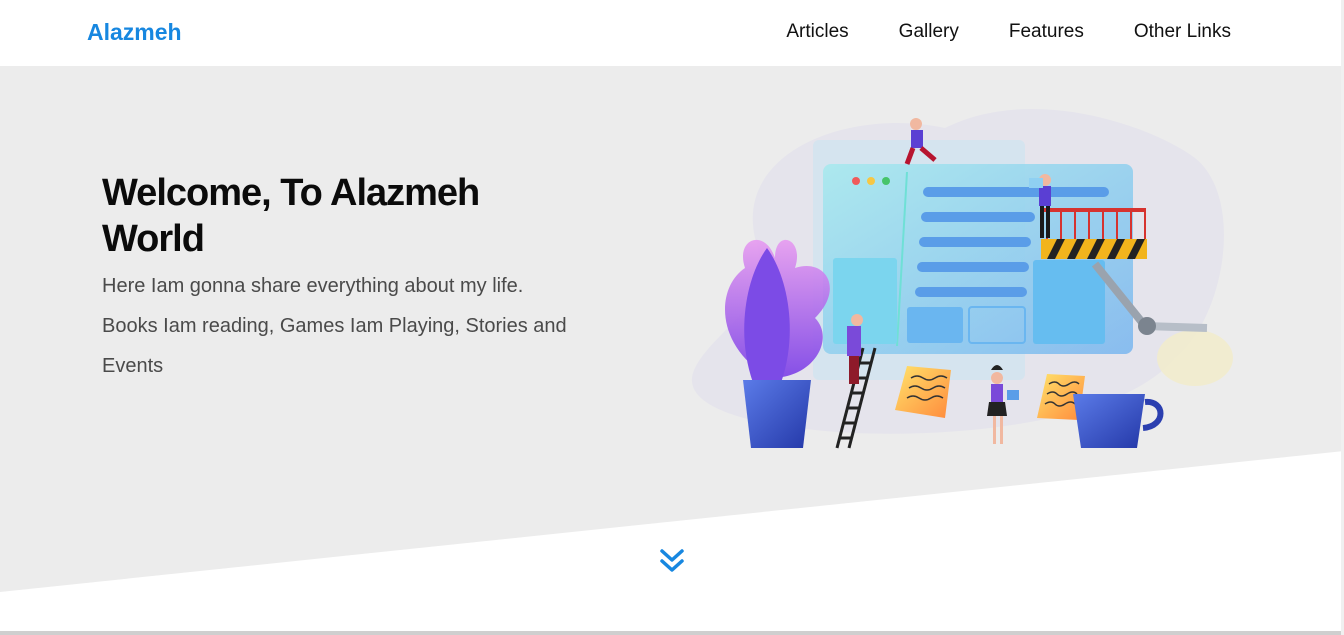 This screenshot has width=1344, height=635. What do you see at coordinates (672, 633) in the screenshot?
I see `page-bottom-border` at bounding box center [672, 633].